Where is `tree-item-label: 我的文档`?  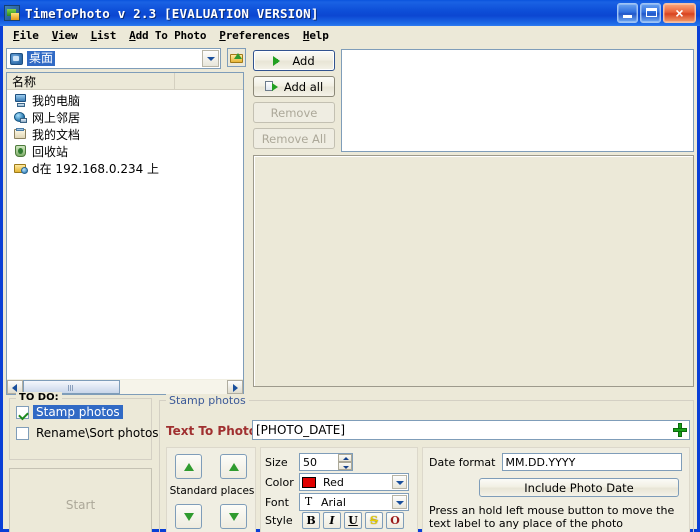
tree-item-label: 我的文档 is located at coordinates (56, 135).